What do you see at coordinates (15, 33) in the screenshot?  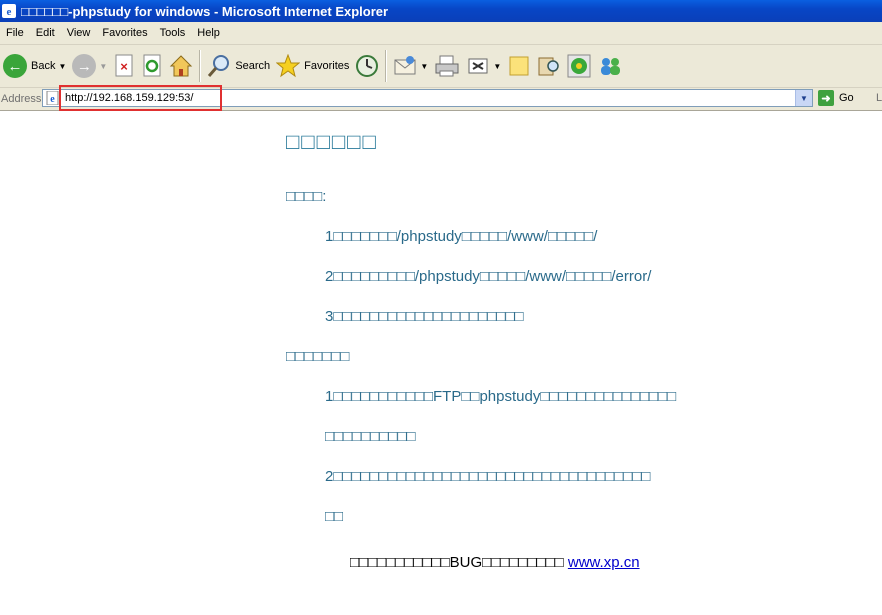 I see `menu-file: File` at bounding box center [15, 33].